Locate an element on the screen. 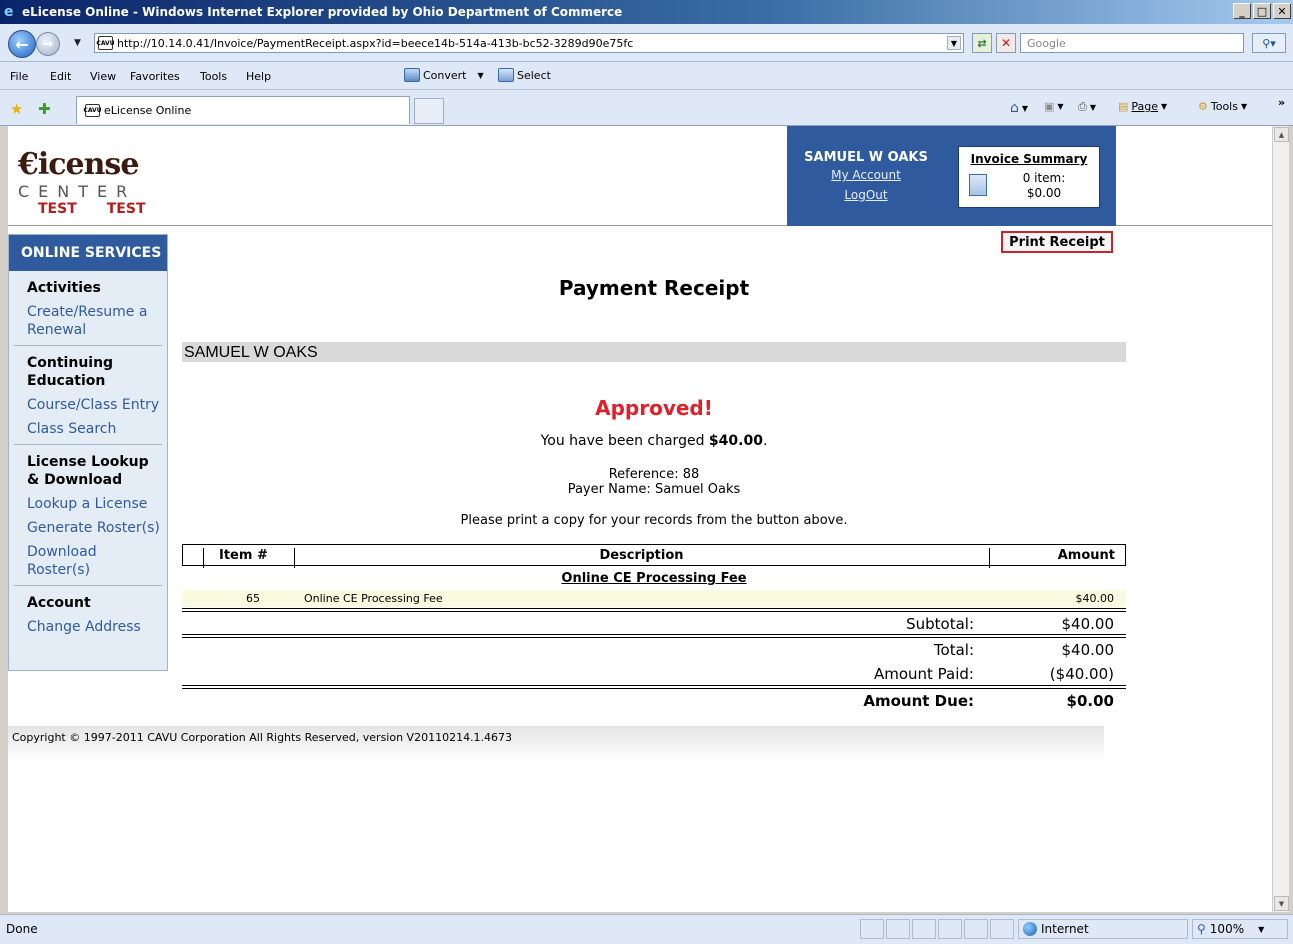 The width and height of the screenshot is (1293, 944). tools-menu-button: ⚙ Tools ▼ is located at coordinates (1222, 106).